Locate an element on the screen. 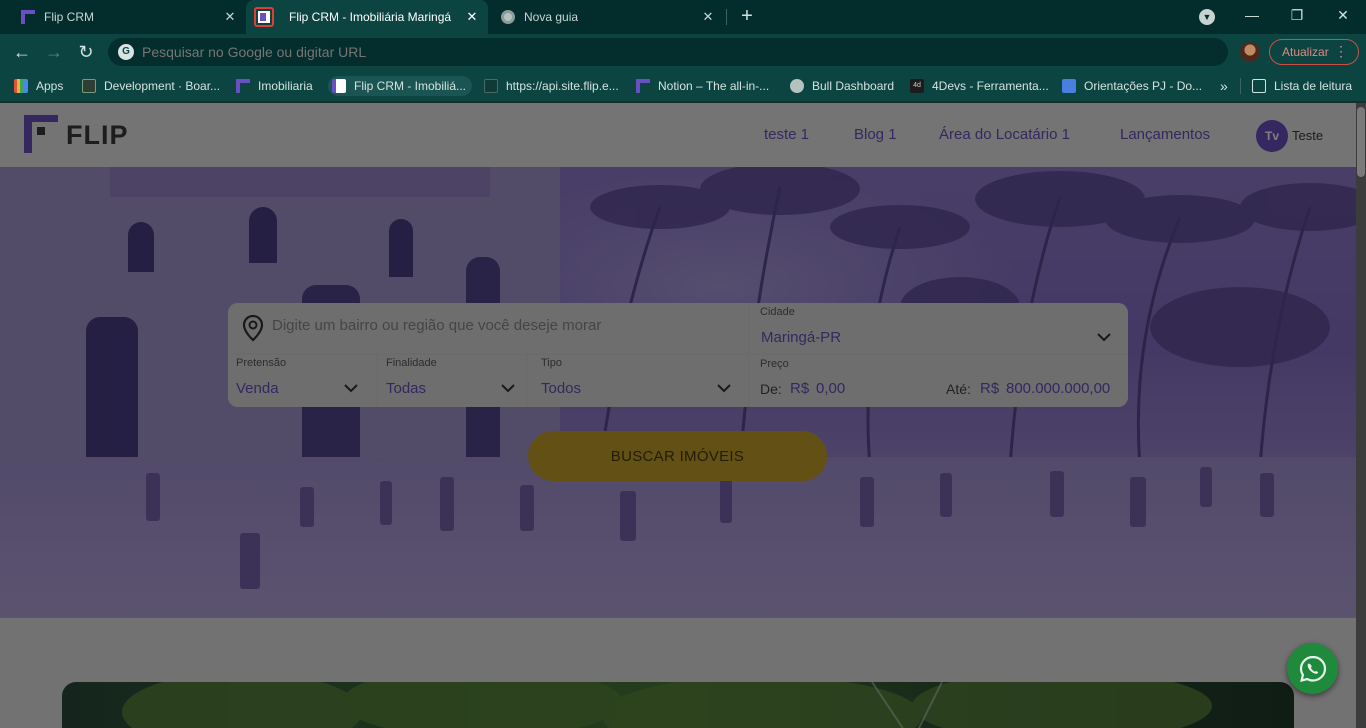  apps-grid-icon is located at coordinates (21, 86).